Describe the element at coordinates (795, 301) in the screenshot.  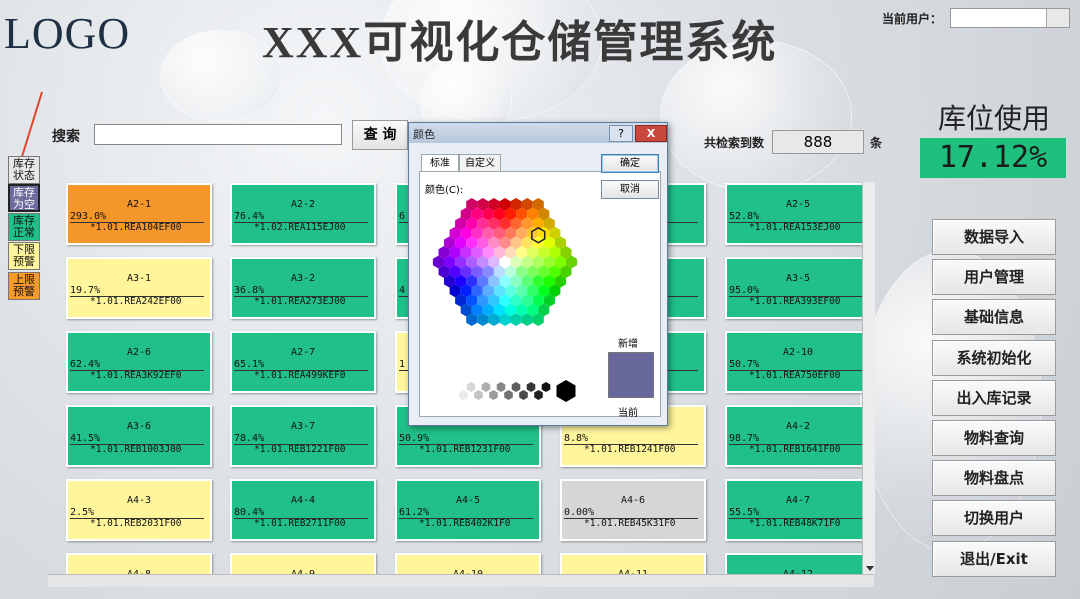
I see `cell-material-code: *1.01.REA393EF00` at that location.